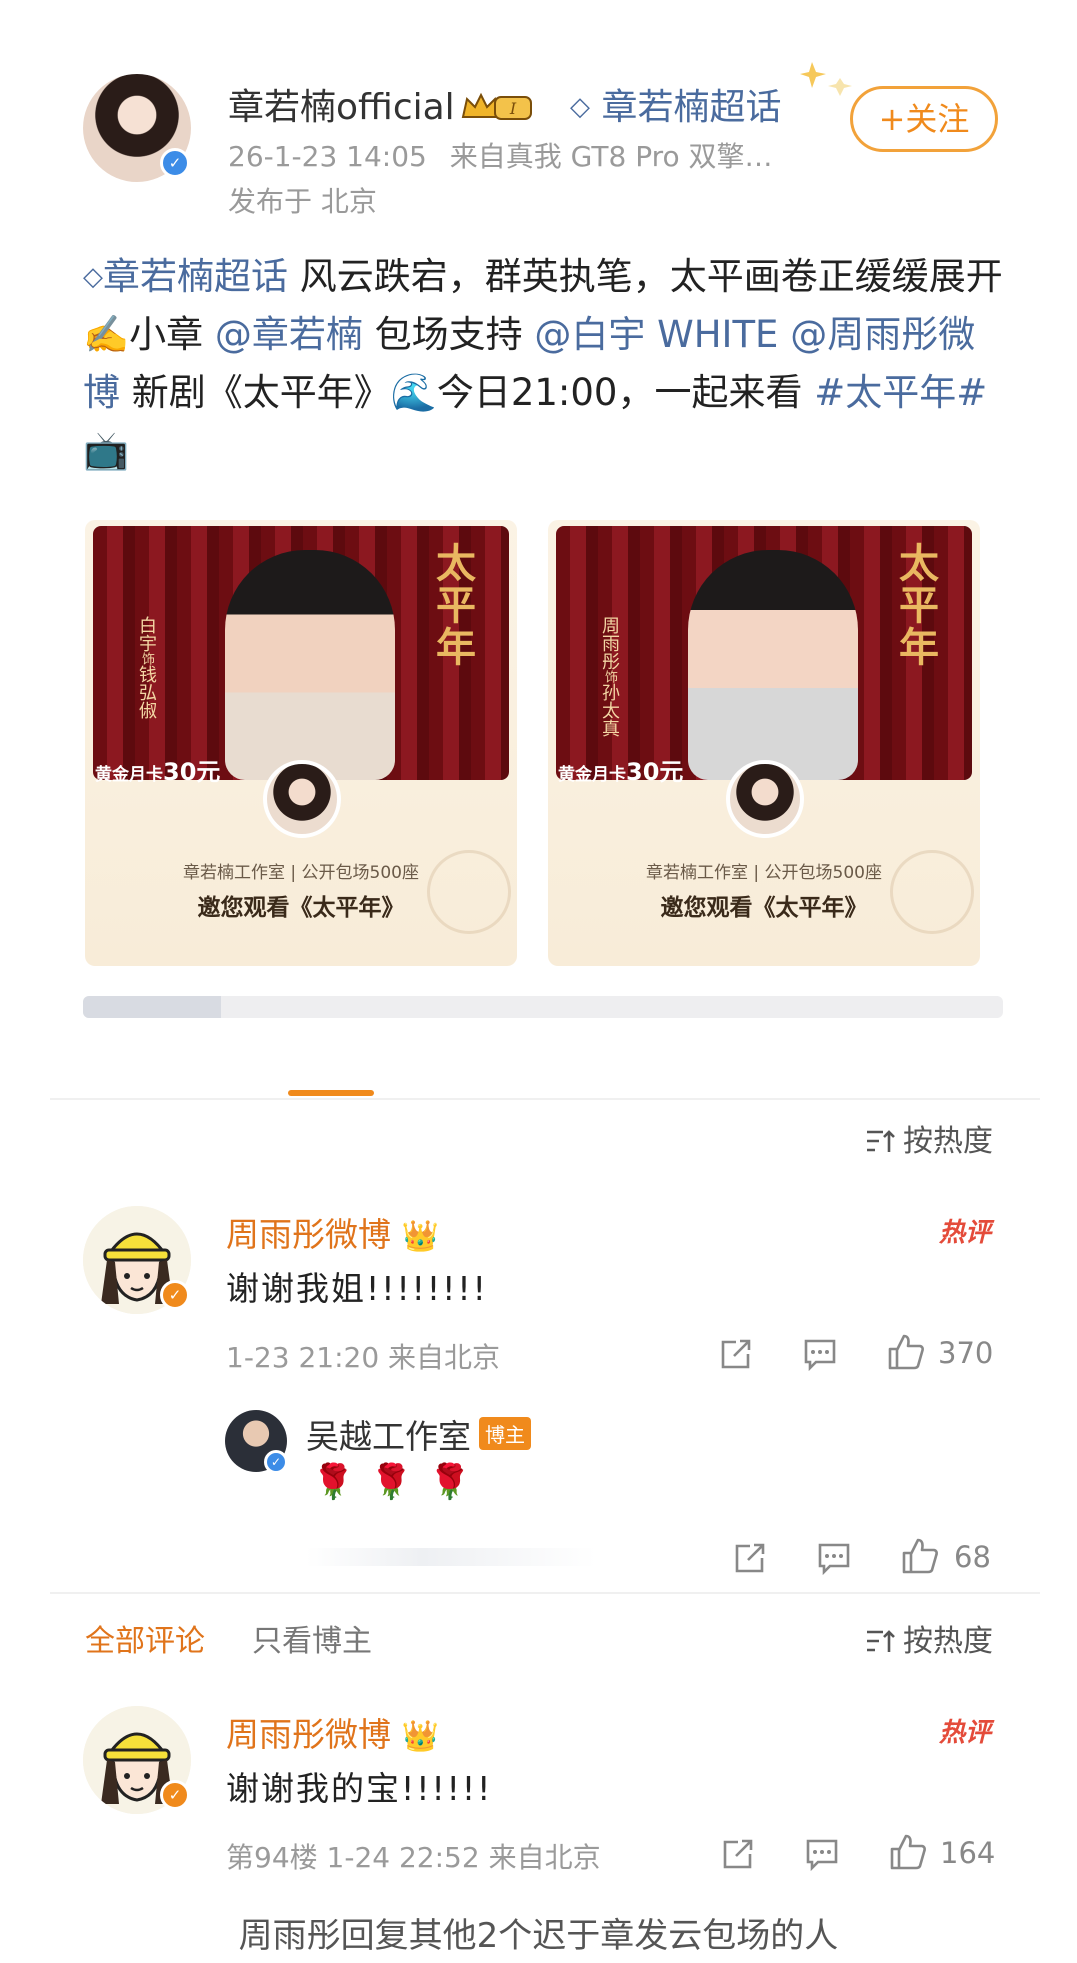  I want to click on mention-link: @白宇 WHITE, so click(656, 334).